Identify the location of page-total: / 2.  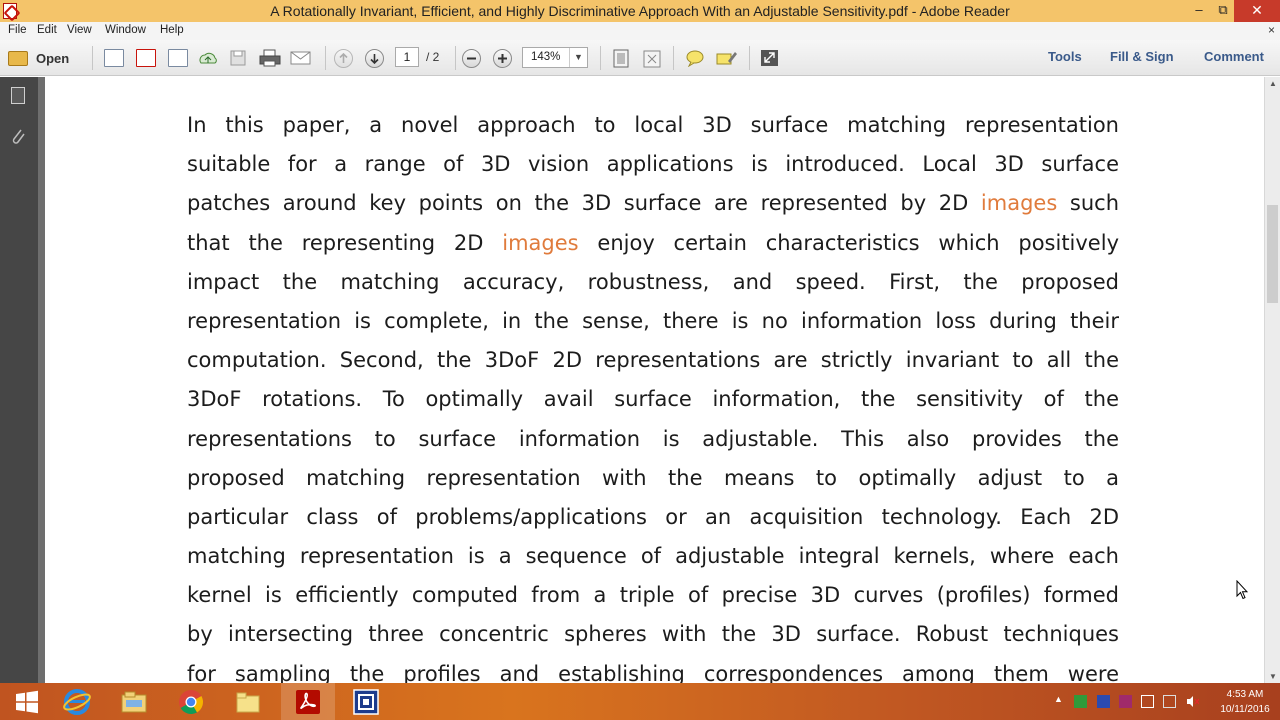
(433, 57).